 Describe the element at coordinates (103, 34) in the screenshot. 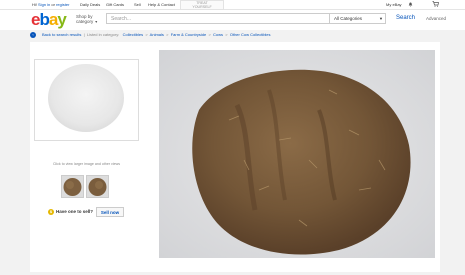

I see `listed-in-label: Listed in category:` at that location.